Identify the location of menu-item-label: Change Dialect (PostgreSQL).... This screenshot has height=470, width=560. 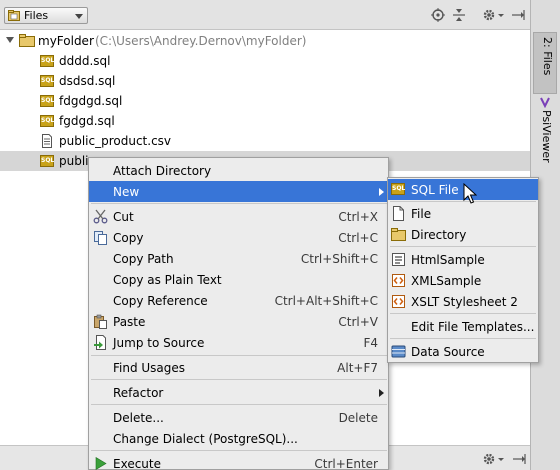
(205, 439).